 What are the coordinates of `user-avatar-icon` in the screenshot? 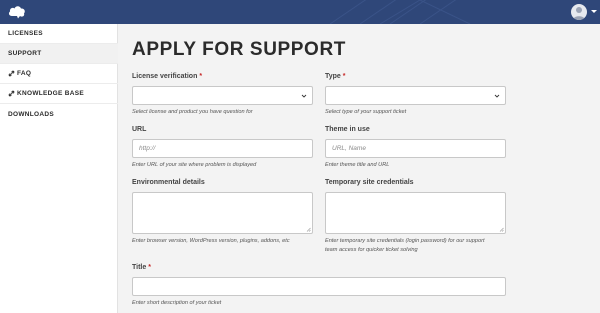 It's located at (579, 12).